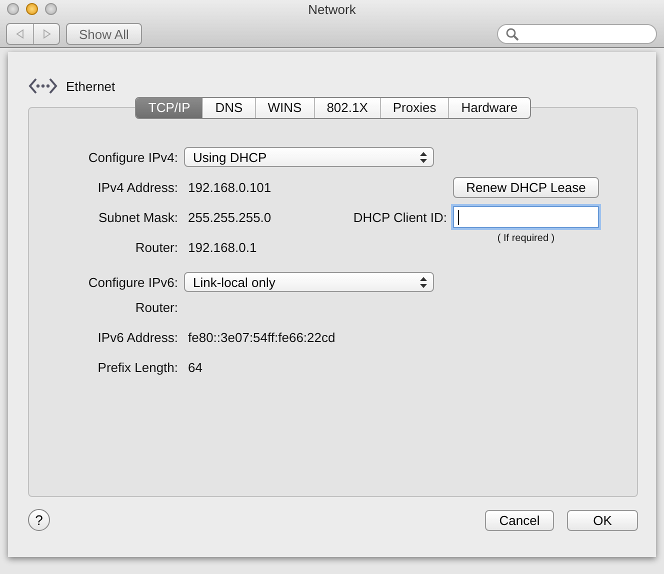 This screenshot has width=664, height=574. I want to click on dialog-button: OK, so click(602, 520).